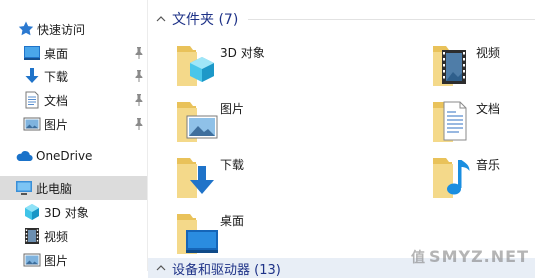 The width and height of the screenshot is (535, 278). I want to click on nav-label: 文档, so click(56, 100).